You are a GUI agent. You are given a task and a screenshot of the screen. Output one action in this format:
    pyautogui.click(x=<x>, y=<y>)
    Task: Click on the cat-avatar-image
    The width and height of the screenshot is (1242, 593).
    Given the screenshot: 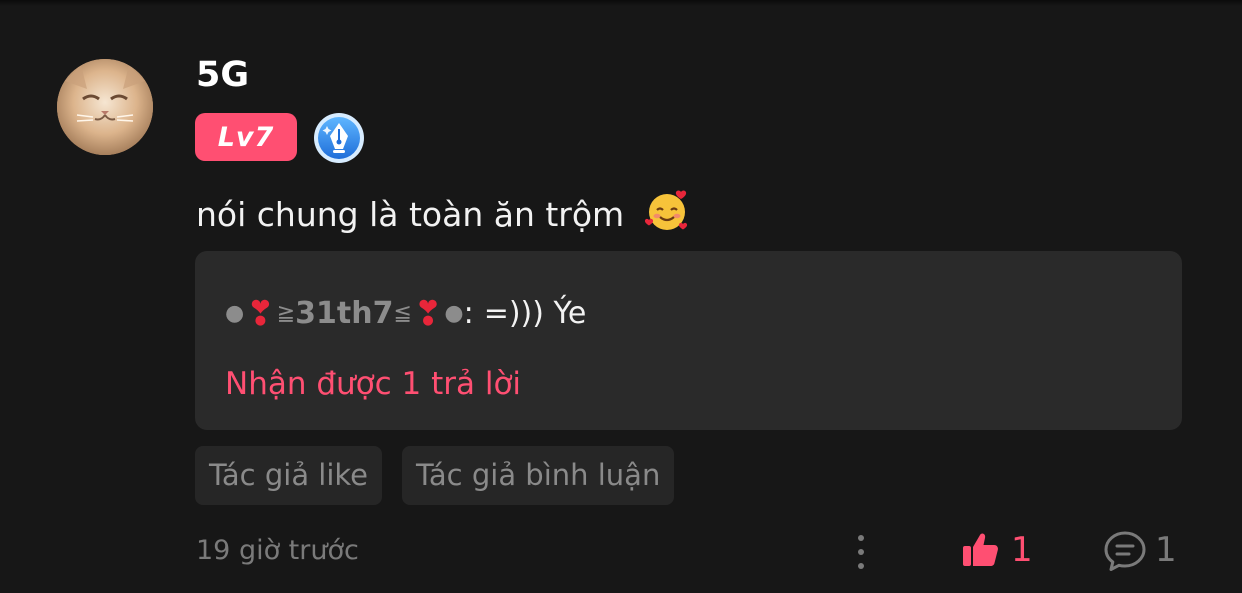 What is the action you would take?
    pyautogui.click(x=105, y=107)
    